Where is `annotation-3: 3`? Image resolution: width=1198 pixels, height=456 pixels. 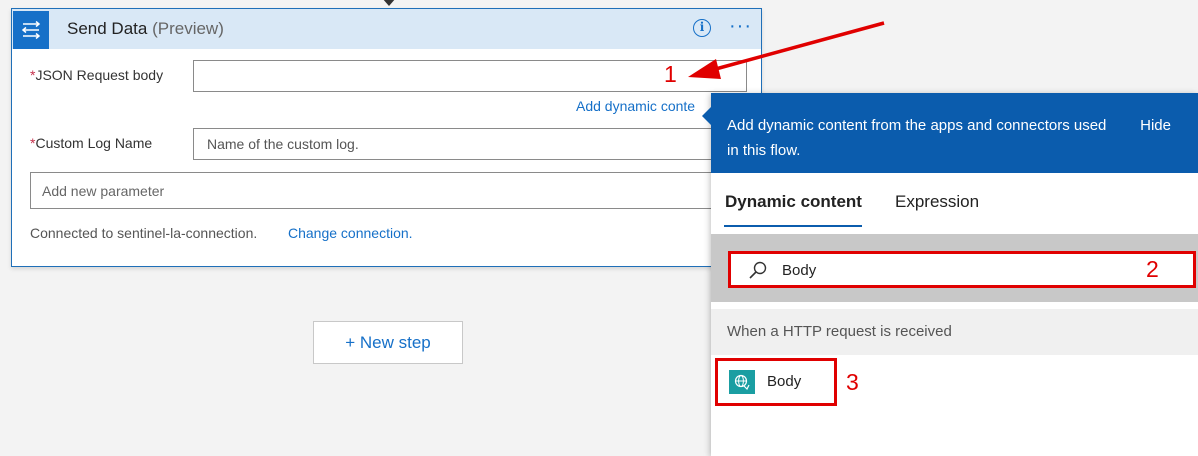 annotation-3: 3 is located at coordinates (852, 382).